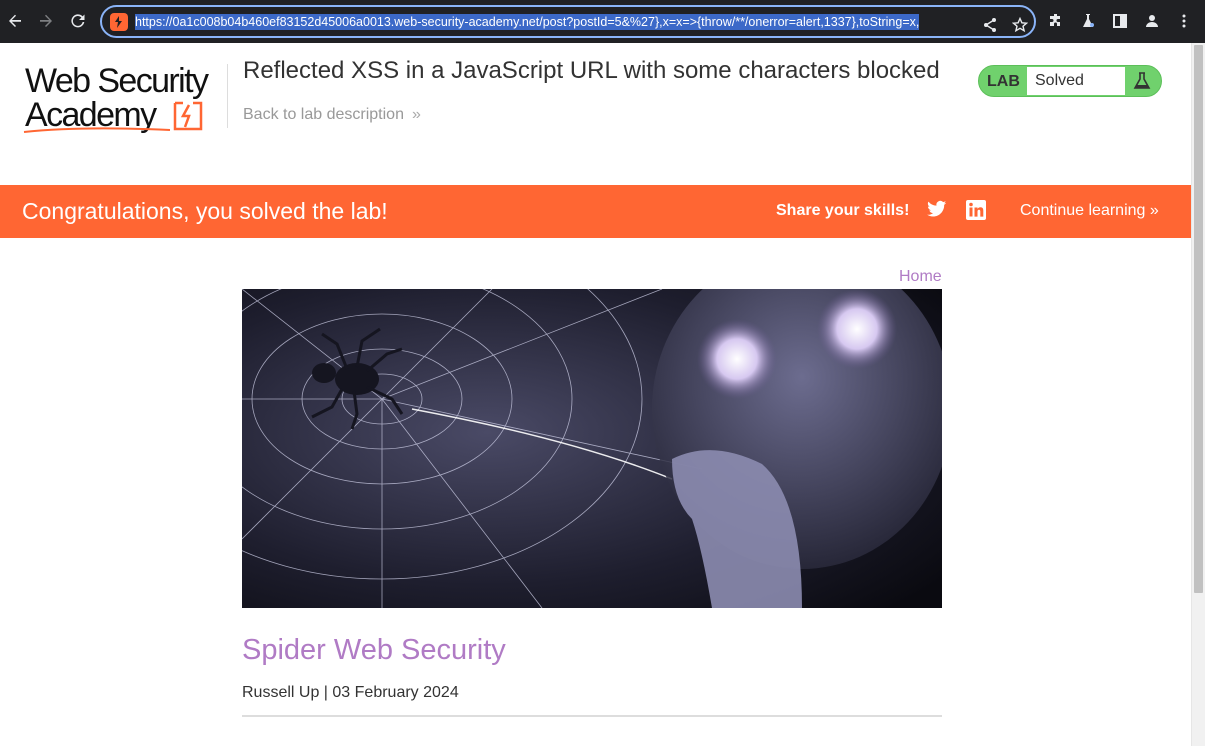  What do you see at coordinates (1184, 21) in the screenshot?
I see `menu-icon` at bounding box center [1184, 21].